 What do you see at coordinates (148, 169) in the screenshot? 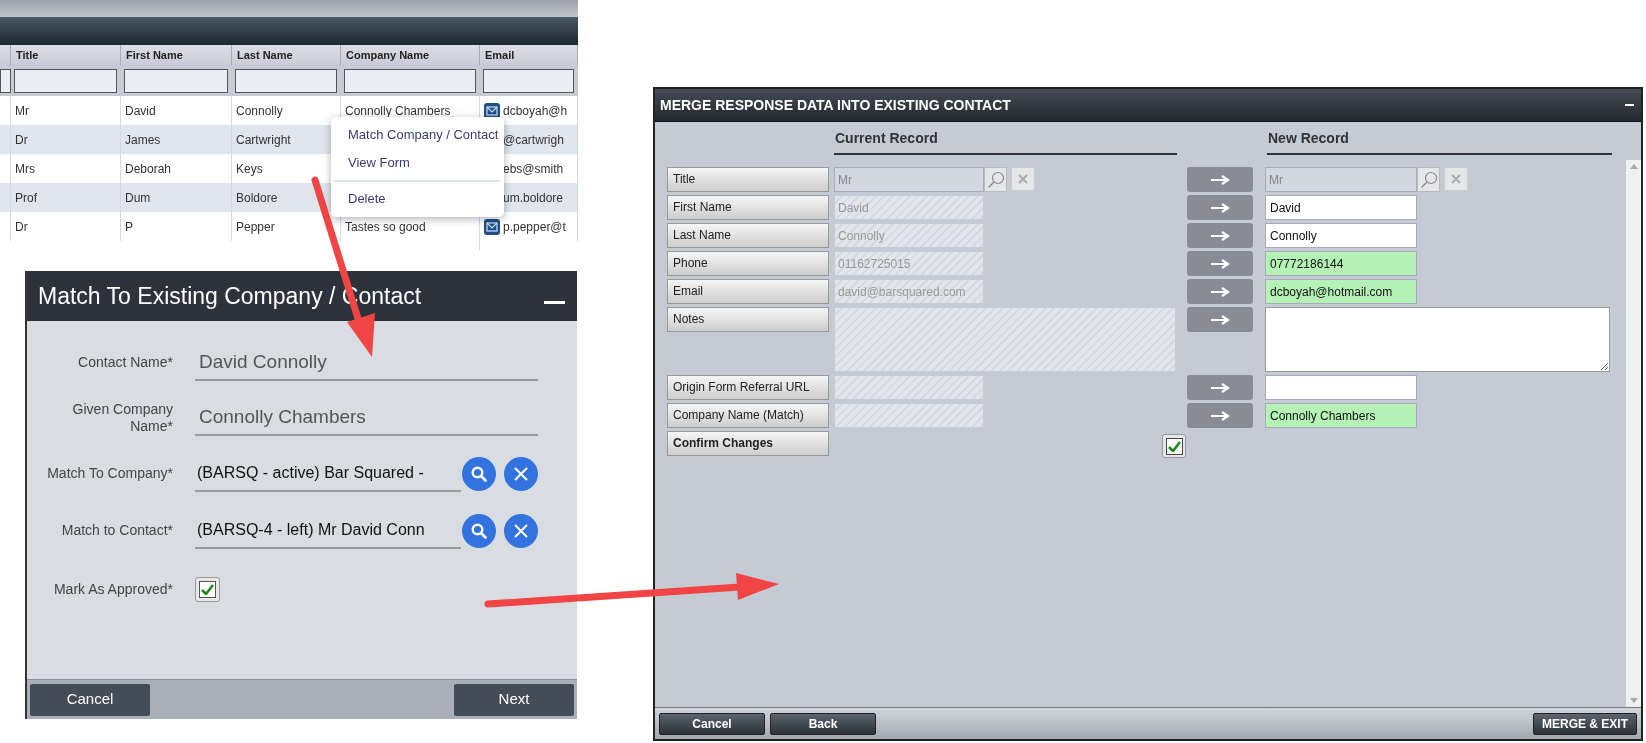
I see `table-cell-text: Deborah` at bounding box center [148, 169].